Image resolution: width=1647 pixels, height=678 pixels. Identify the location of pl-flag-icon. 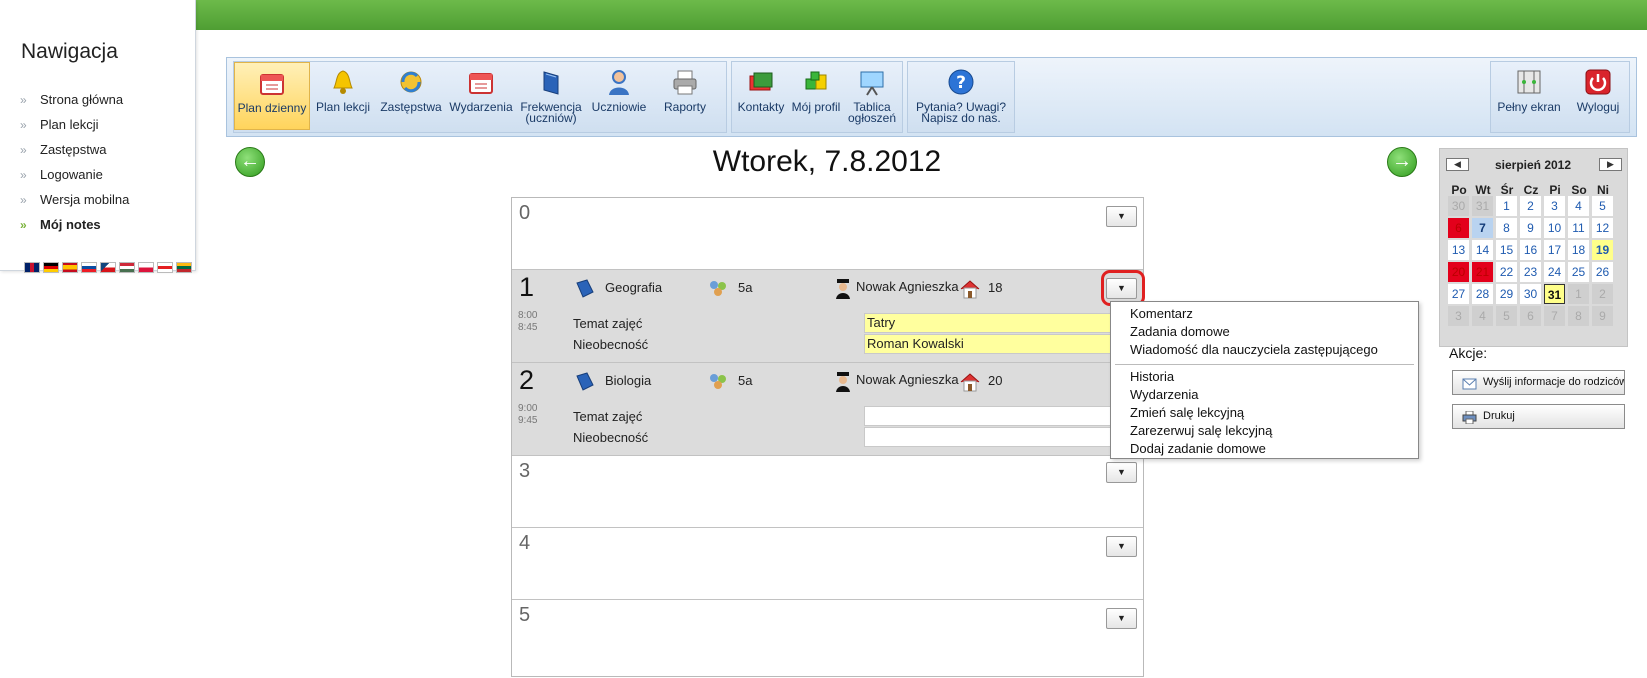
(146, 267).